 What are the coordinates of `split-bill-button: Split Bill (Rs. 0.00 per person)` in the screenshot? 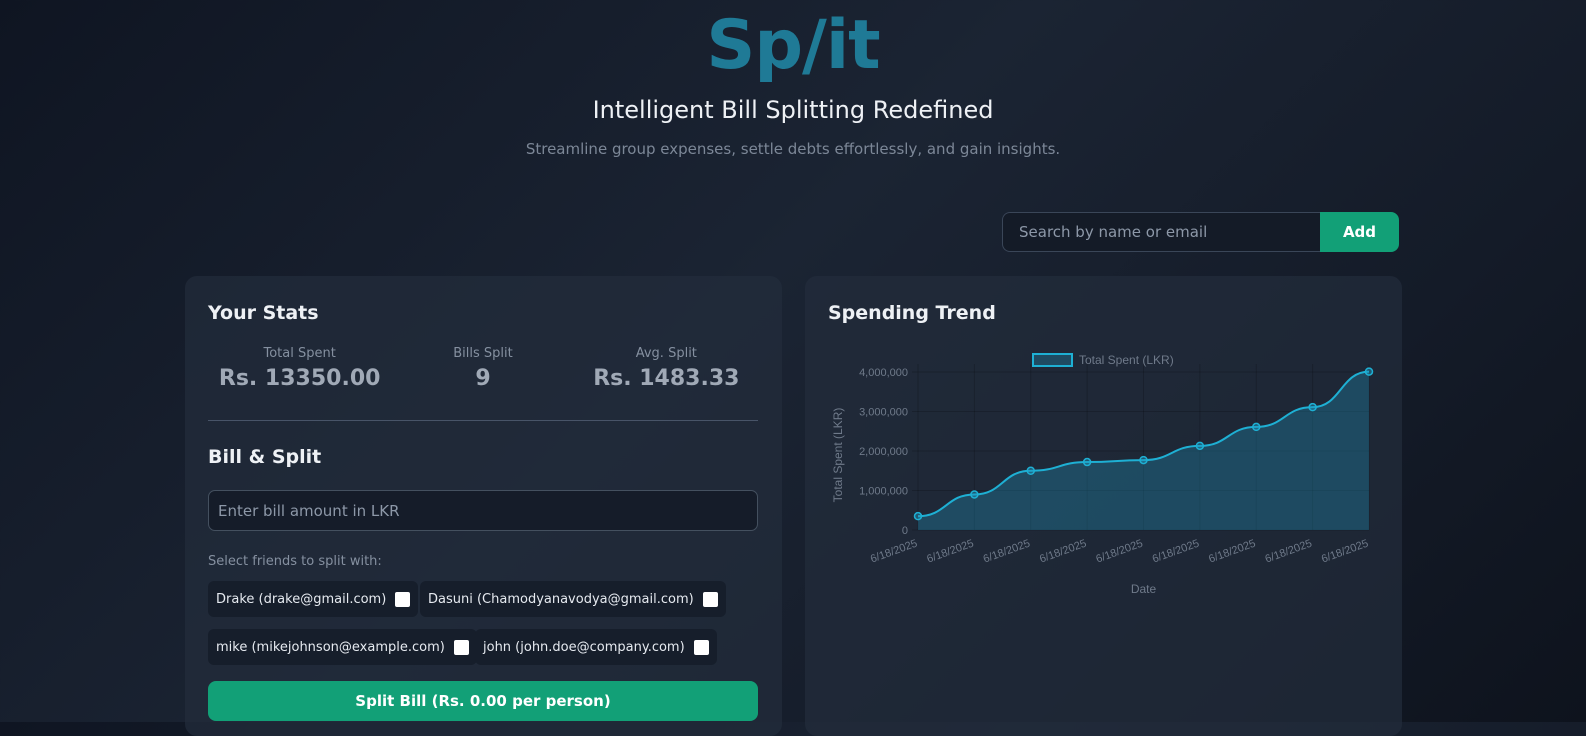 It's located at (483, 701).